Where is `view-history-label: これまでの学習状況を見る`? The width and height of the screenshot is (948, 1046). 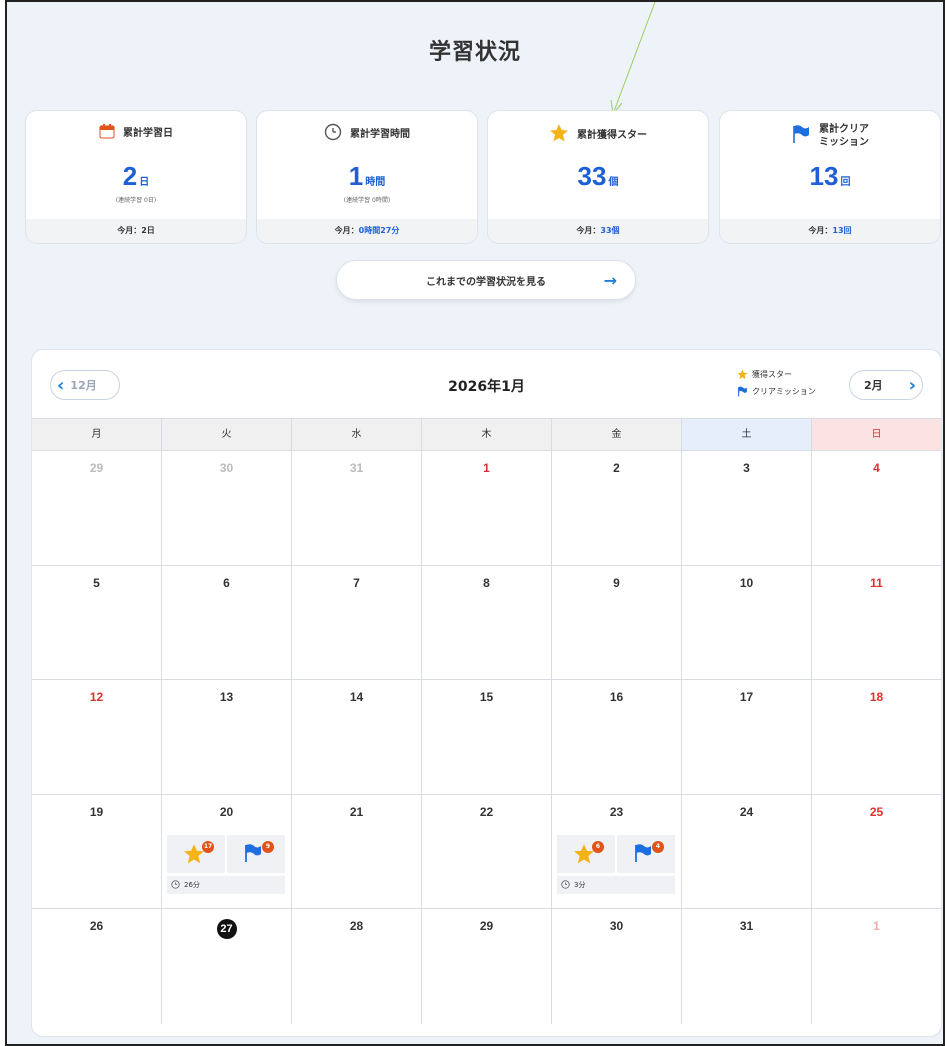 view-history-label: これまでの学習状況を見る is located at coordinates (486, 282).